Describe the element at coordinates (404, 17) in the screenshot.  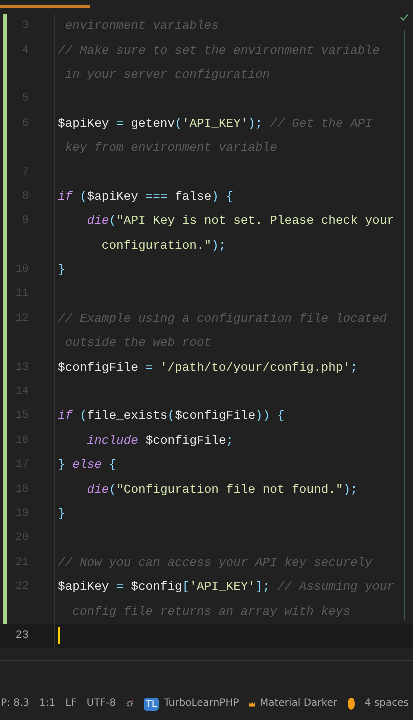
I see `check-icon` at that location.